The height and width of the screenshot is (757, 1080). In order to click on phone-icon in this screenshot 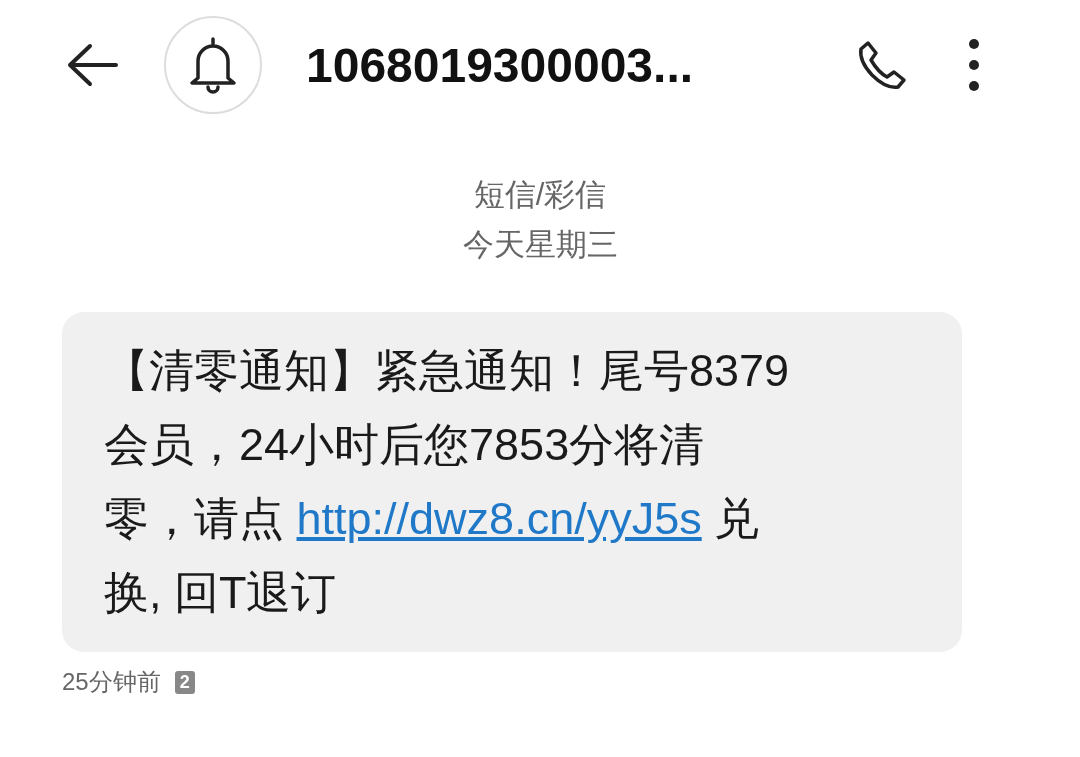, I will do `click(882, 65)`.